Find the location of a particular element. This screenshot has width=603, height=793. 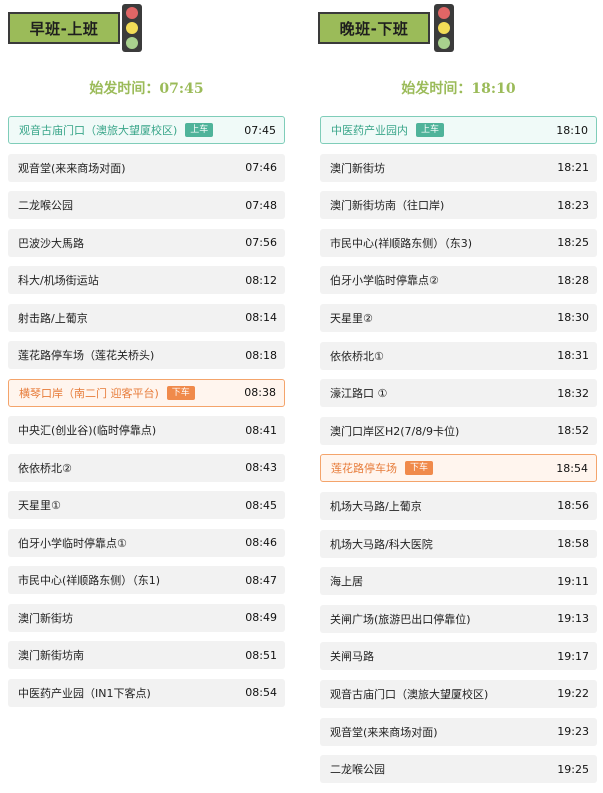

stop-time: 08:51 is located at coordinates (261, 655).